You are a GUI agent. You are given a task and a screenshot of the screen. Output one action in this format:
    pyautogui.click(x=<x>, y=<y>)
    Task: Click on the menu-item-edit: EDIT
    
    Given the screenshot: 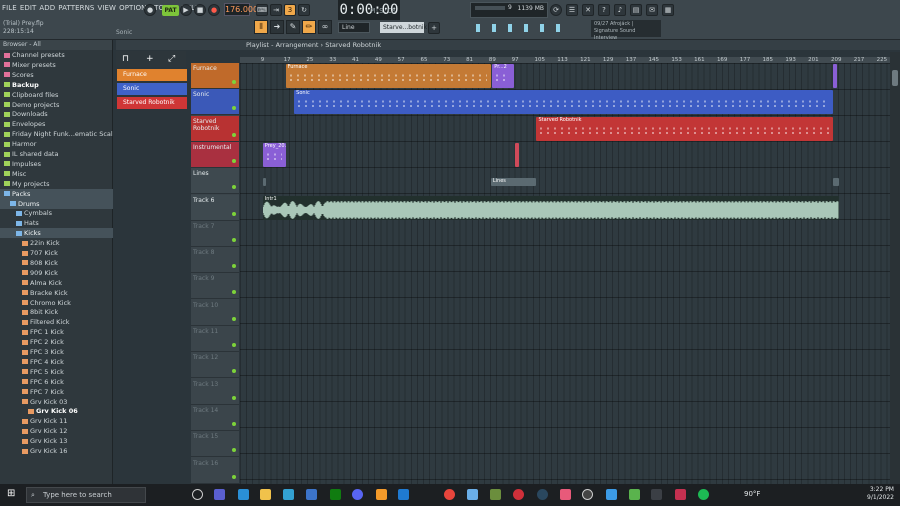 What is the action you would take?
    pyautogui.click(x=28, y=8)
    